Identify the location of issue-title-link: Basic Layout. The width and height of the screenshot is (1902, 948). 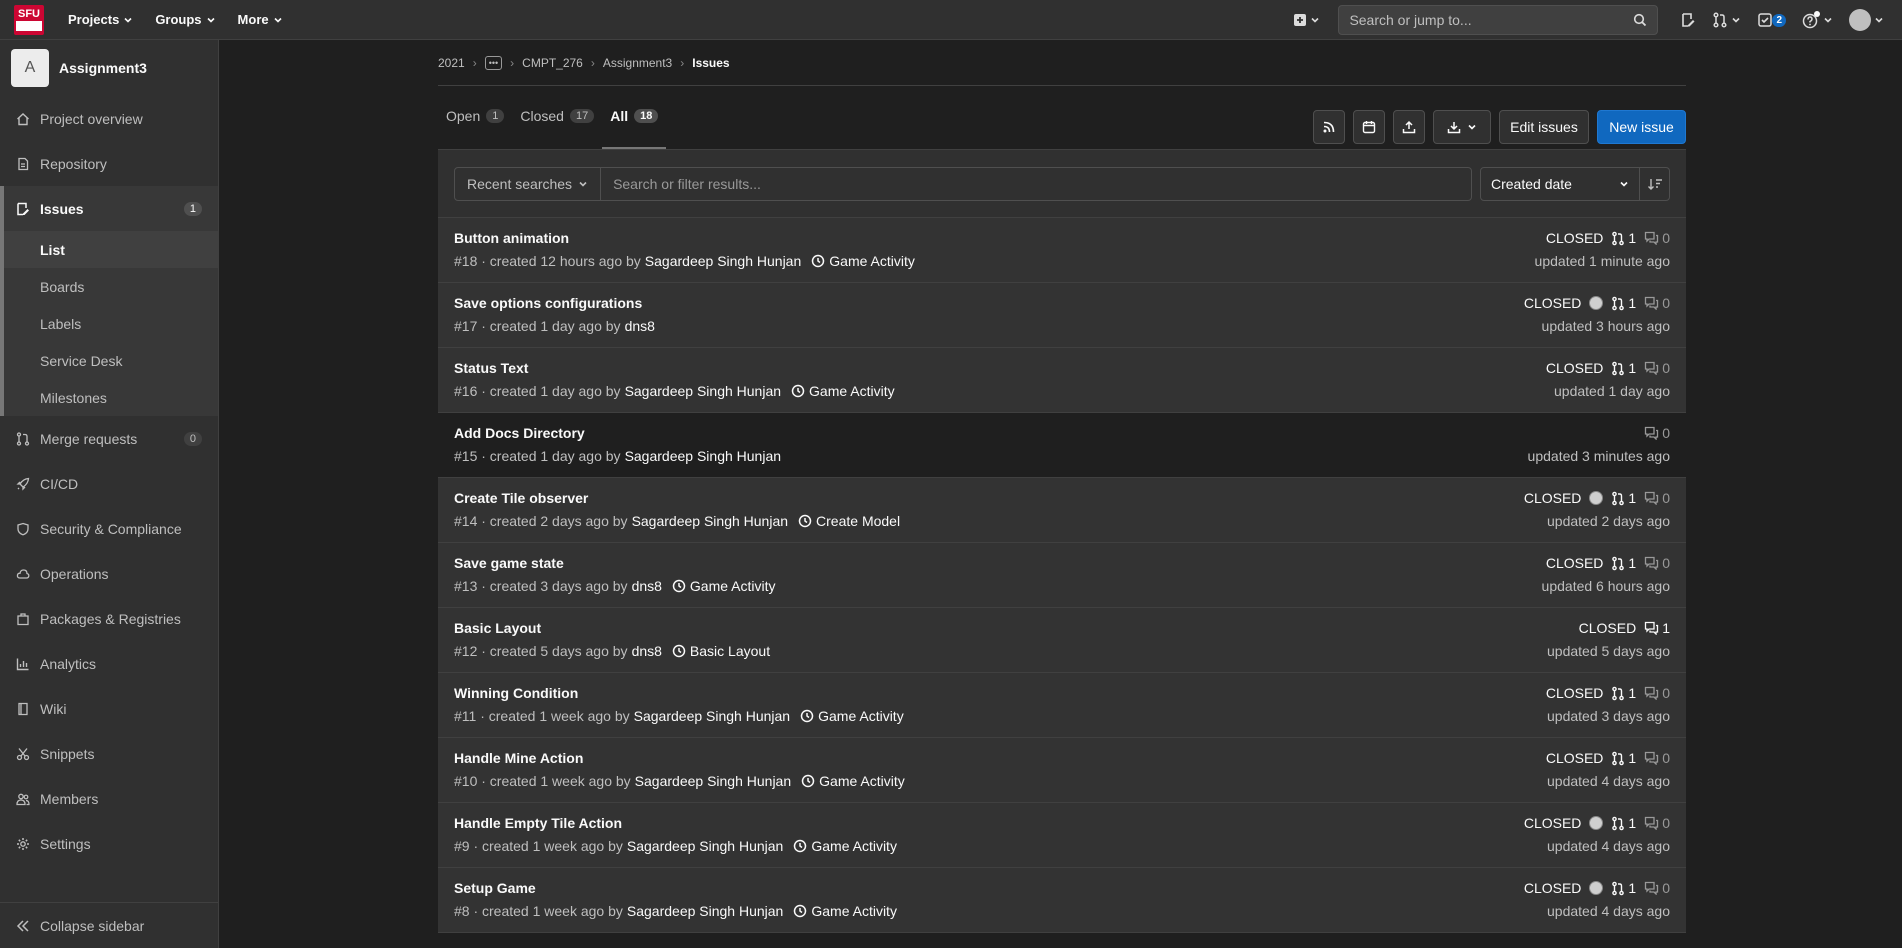
(497, 628).